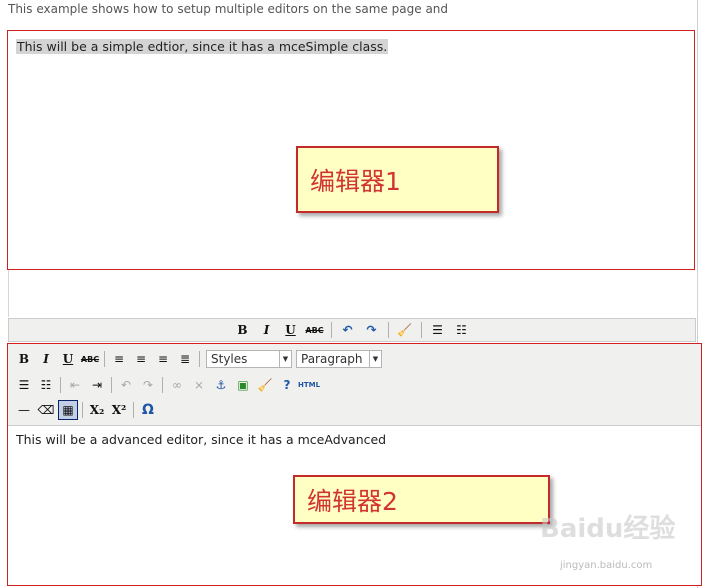 This screenshot has height=588, width=710. I want to click on link-icon: ∞, so click(177, 385).